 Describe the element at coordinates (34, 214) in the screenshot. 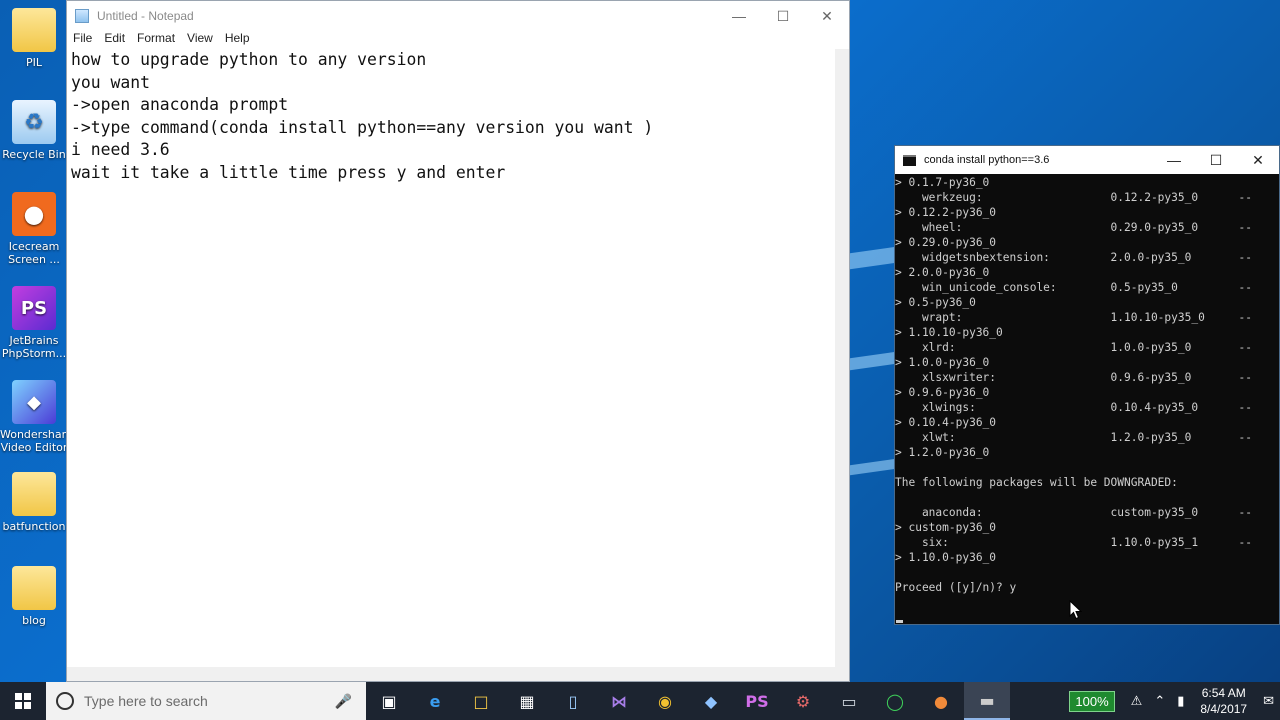

I see `icecream-icon: ●` at that location.